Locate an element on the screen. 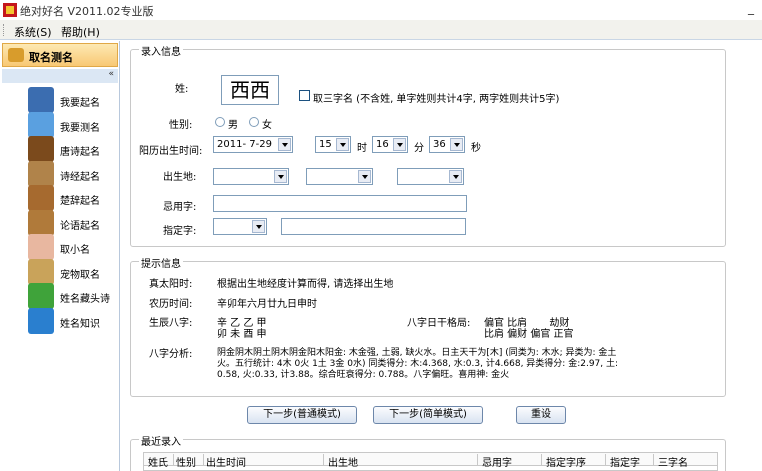 Image resolution: width=762 pixels, height=471 pixels. avoid-char-input is located at coordinates (340, 203).